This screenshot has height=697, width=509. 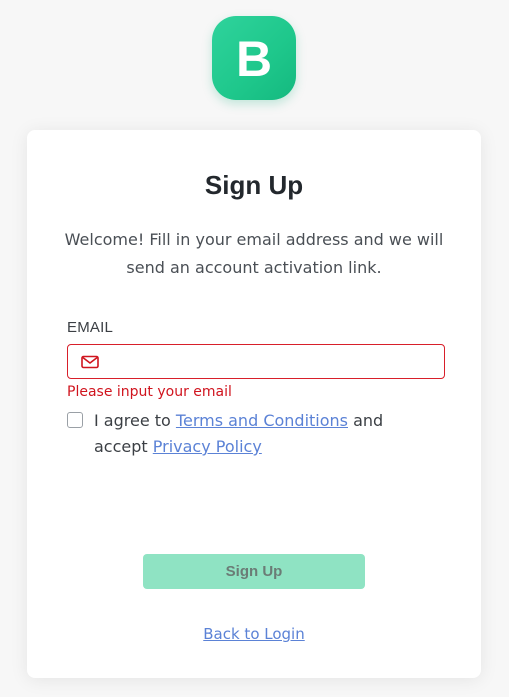 What do you see at coordinates (90, 362) in the screenshot?
I see `mail-icon` at bounding box center [90, 362].